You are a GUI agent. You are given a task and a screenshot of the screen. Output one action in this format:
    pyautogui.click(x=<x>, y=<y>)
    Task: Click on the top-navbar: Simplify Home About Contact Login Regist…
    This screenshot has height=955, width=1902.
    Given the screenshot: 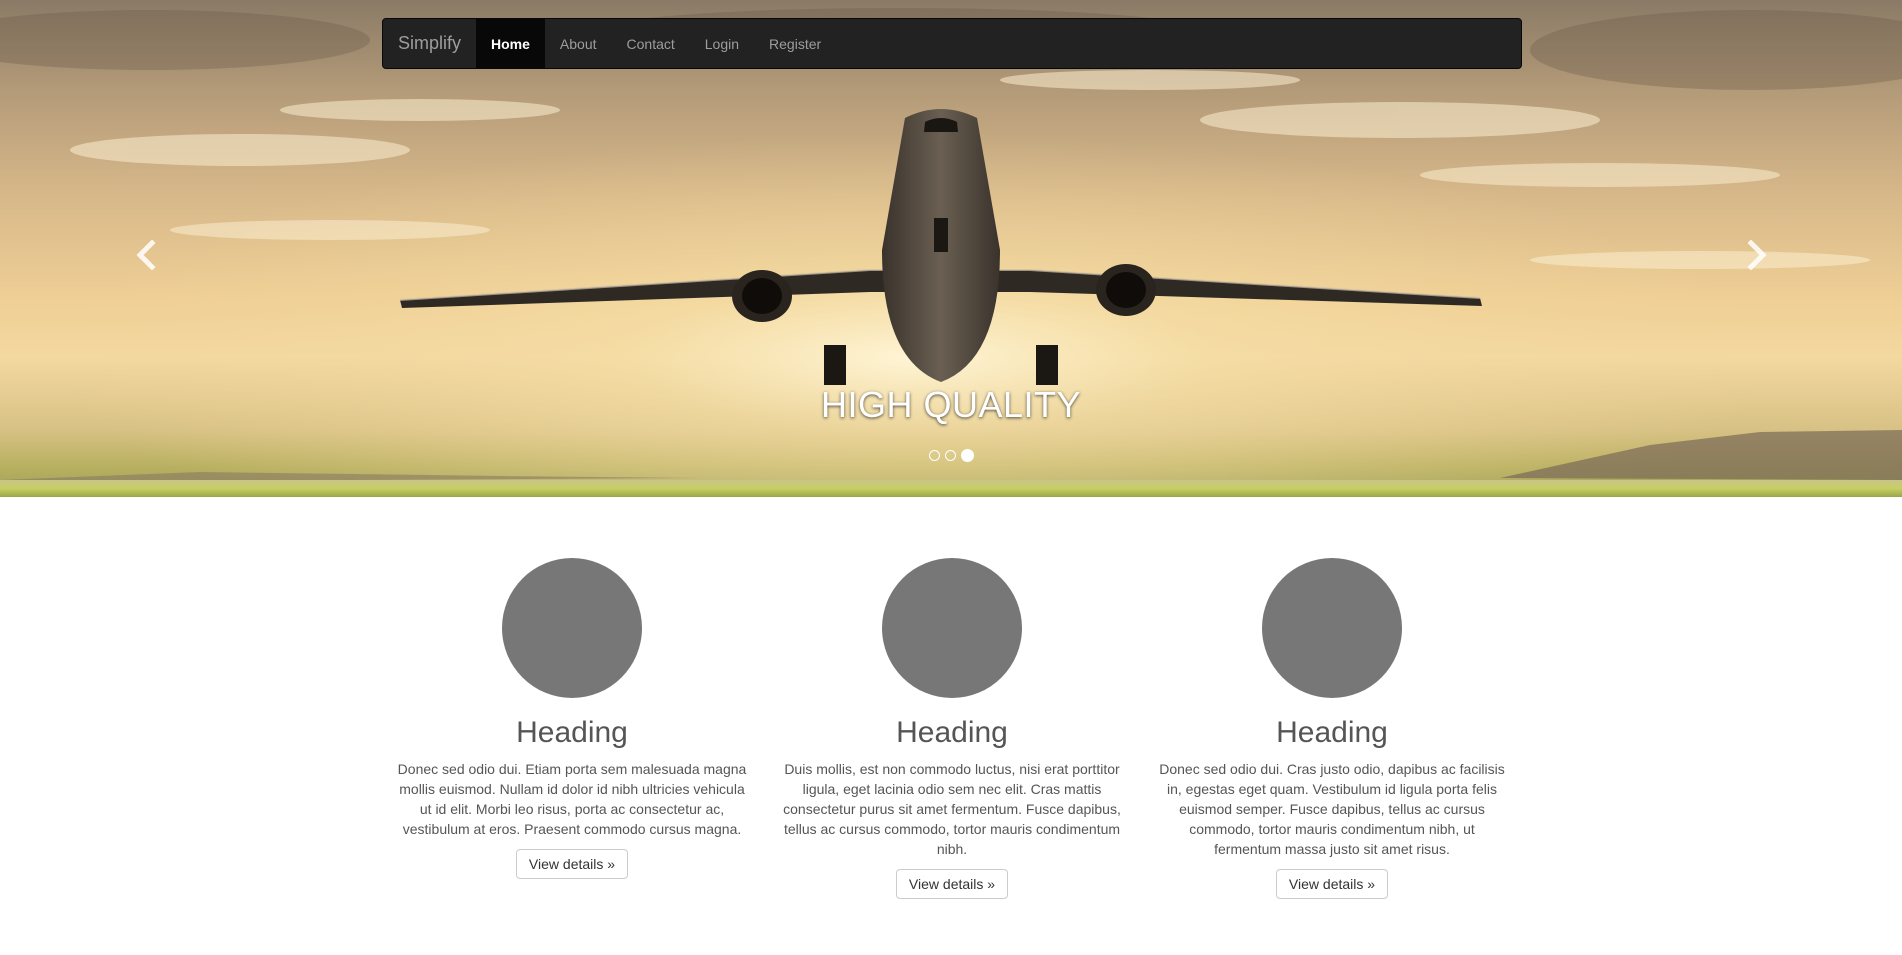 What is the action you would take?
    pyautogui.click(x=952, y=43)
    